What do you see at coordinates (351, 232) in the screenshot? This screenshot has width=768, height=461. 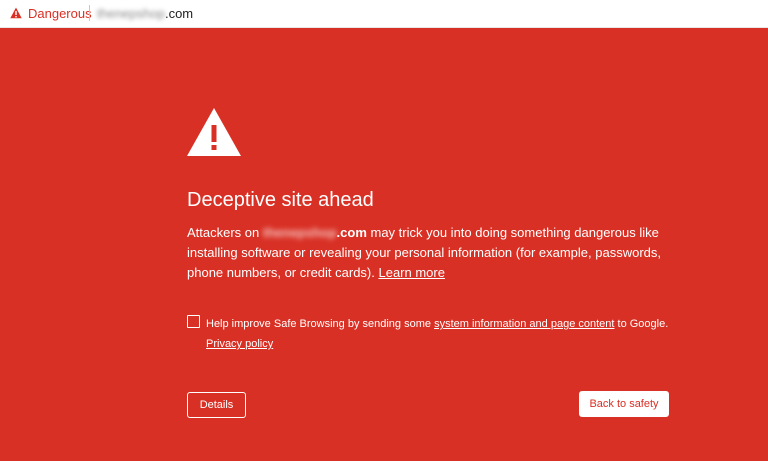 I see `desc-site-tld: .com` at bounding box center [351, 232].